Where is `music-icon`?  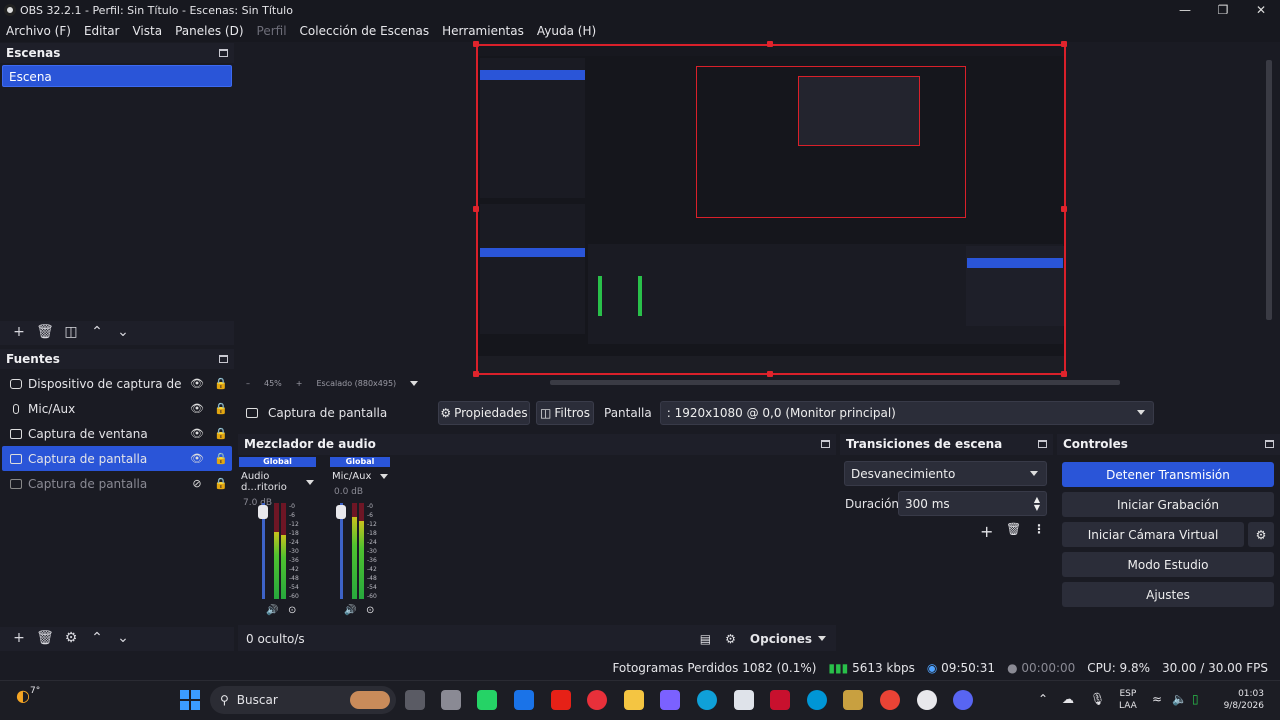 music-icon is located at coordinates (597, 700).